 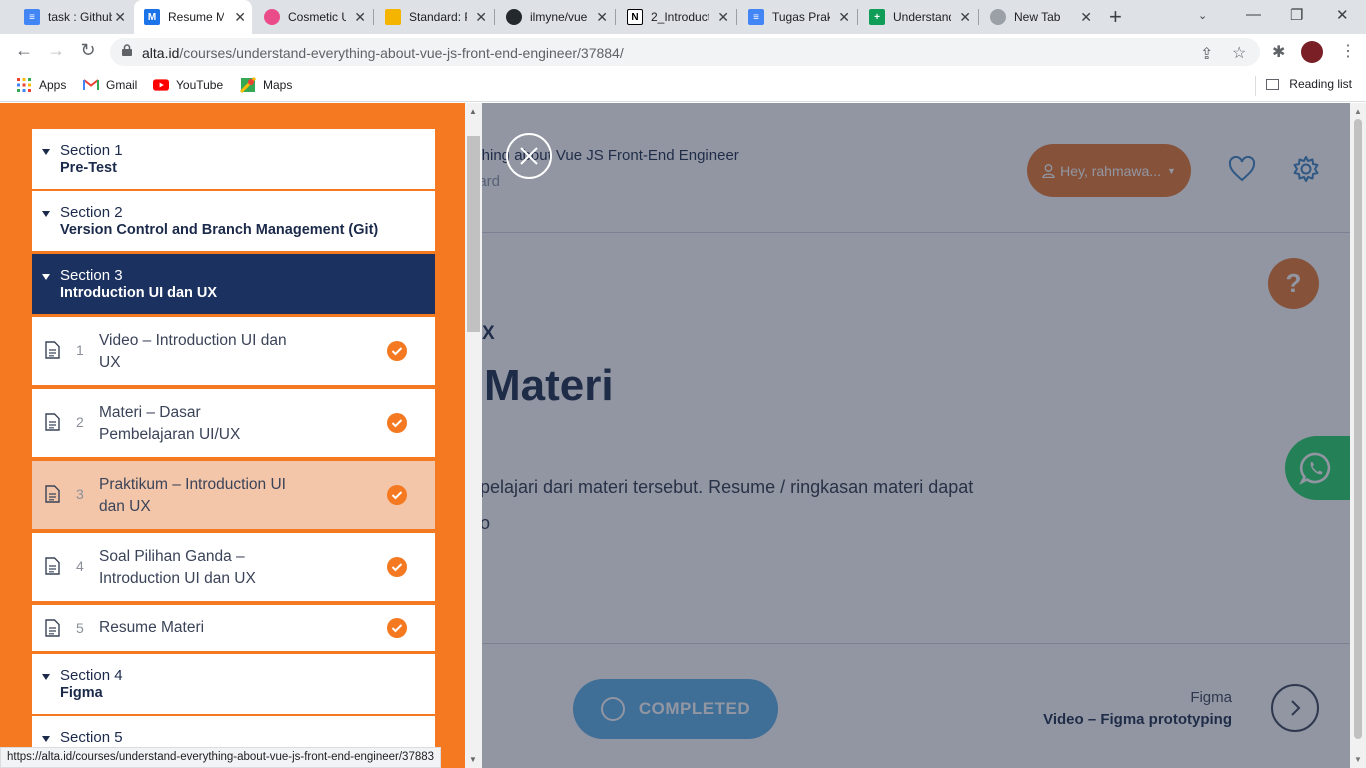 I want to click on gmail-icon, so click(x=91, y=85).